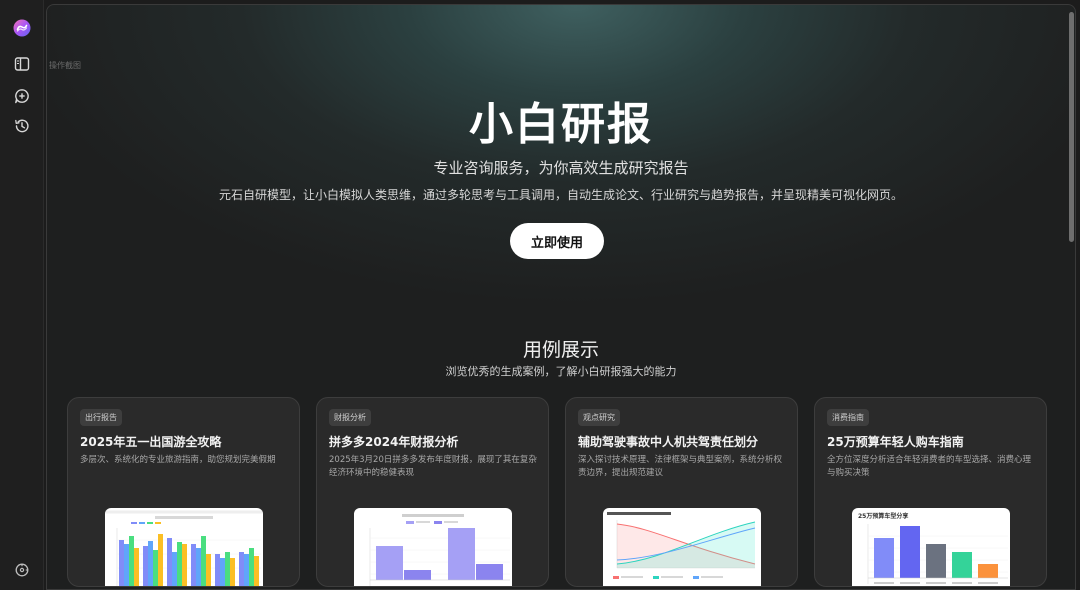 This screenshot has width=1080, height=590. What do you see at coordinates (433, 466) in the screenshot?
I see `card-description: 2025年3月20日拼多多发布年度财报，展现了其在复杂经济环境中的稳健表现` at bounding box center [433, 466].